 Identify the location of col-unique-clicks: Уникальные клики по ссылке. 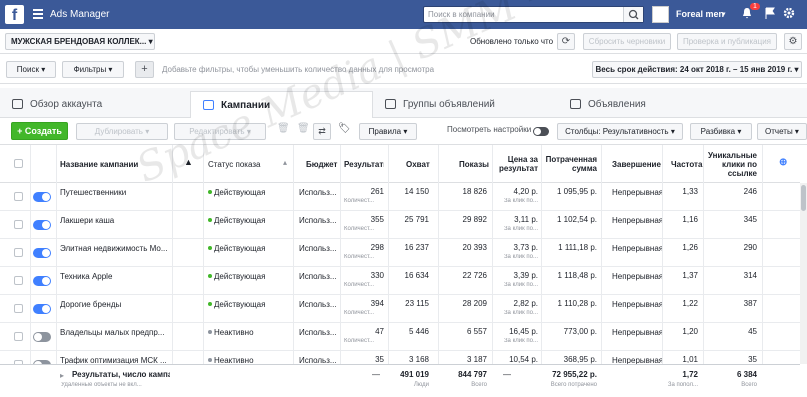
(731, 164).